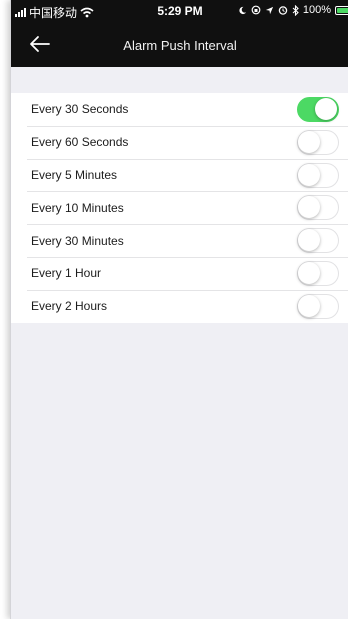  Describe the element at coordinates (179, 175) in the screenshot. I see `option-every-5-minutes: Every 5 Minutes` at that location.